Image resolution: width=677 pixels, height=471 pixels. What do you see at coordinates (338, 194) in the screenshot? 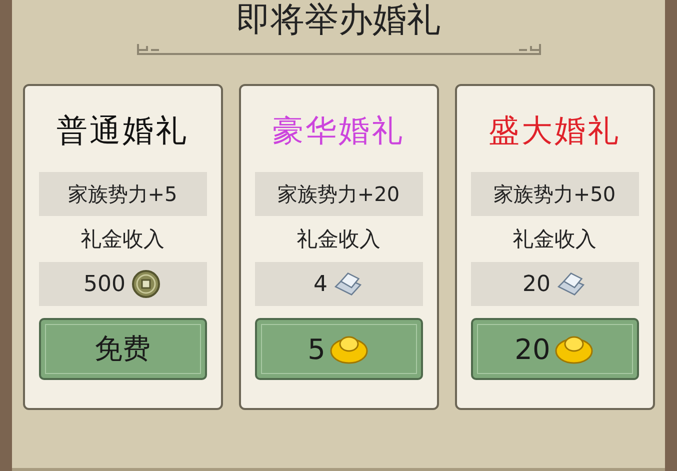
I see `bonus-label: 家族势力+20` at bounding box center [338, 194].